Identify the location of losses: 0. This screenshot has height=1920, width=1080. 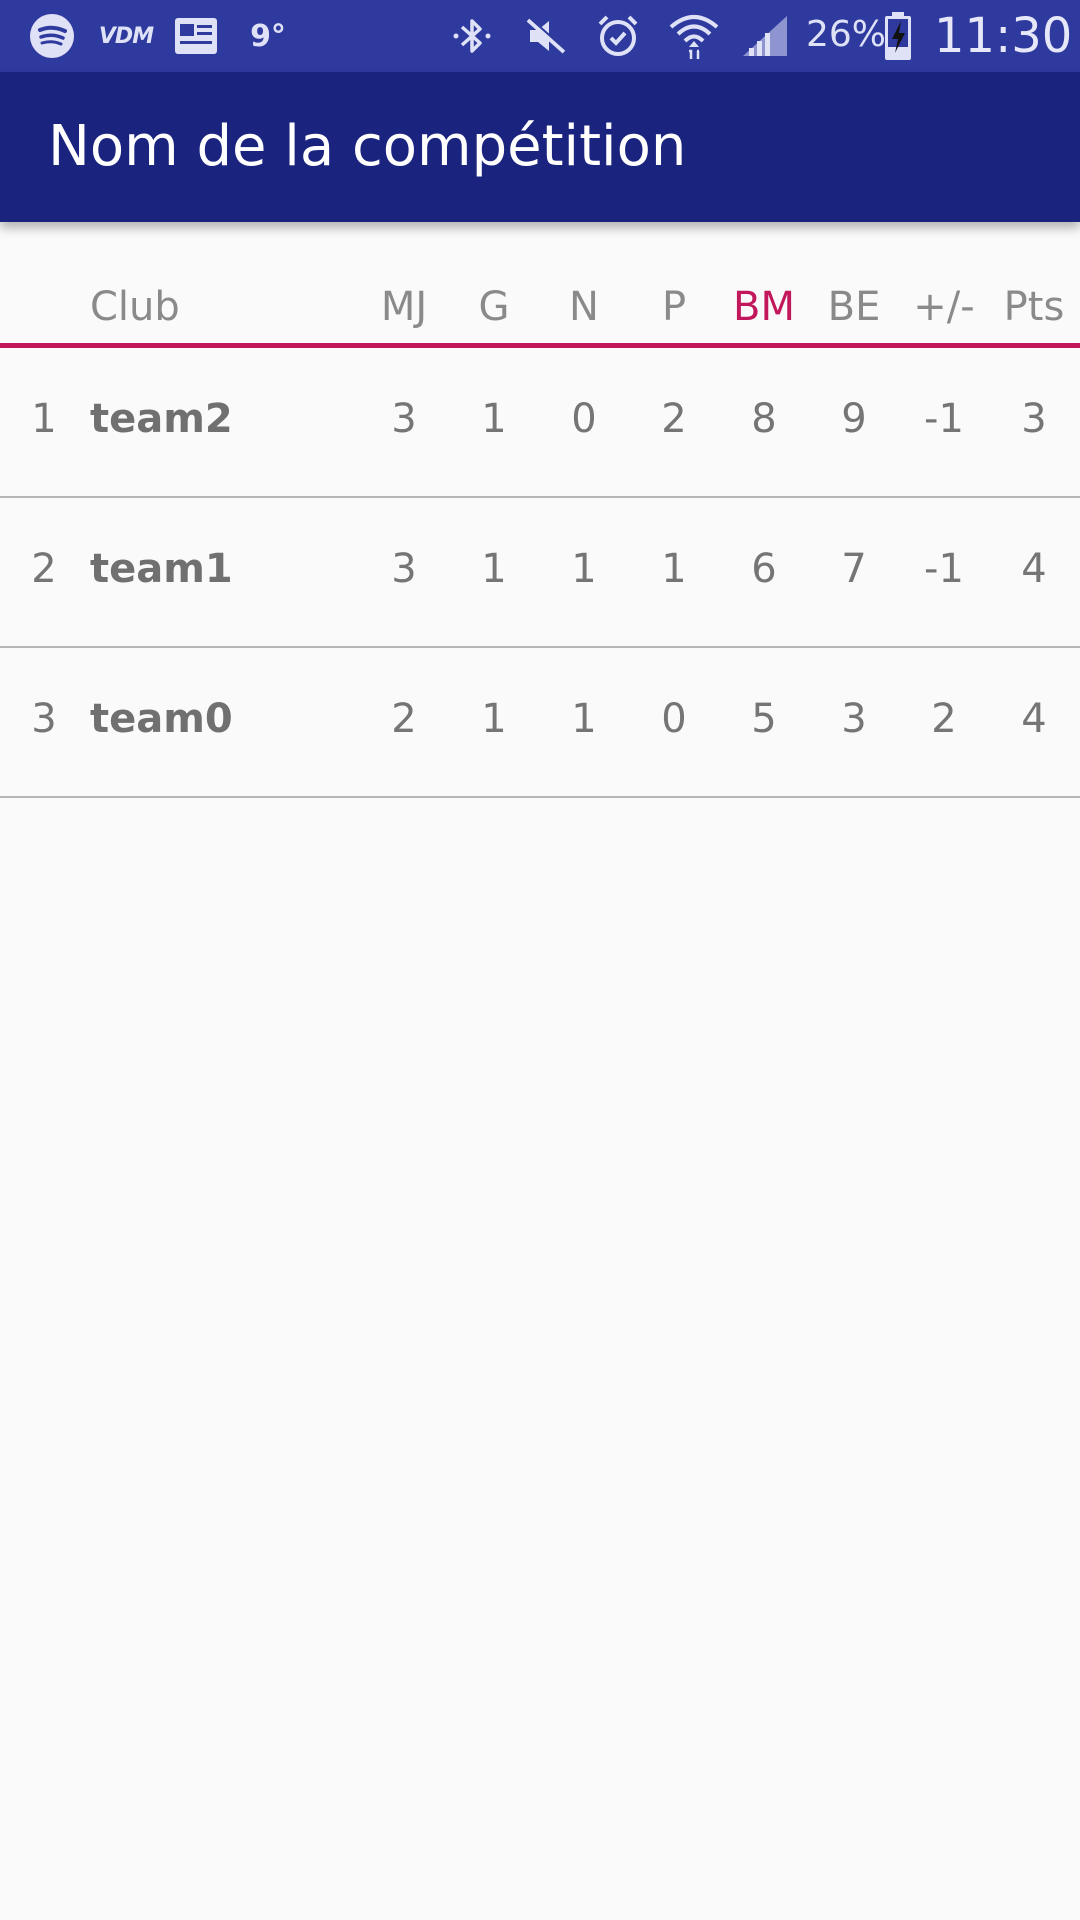
(674, 719).